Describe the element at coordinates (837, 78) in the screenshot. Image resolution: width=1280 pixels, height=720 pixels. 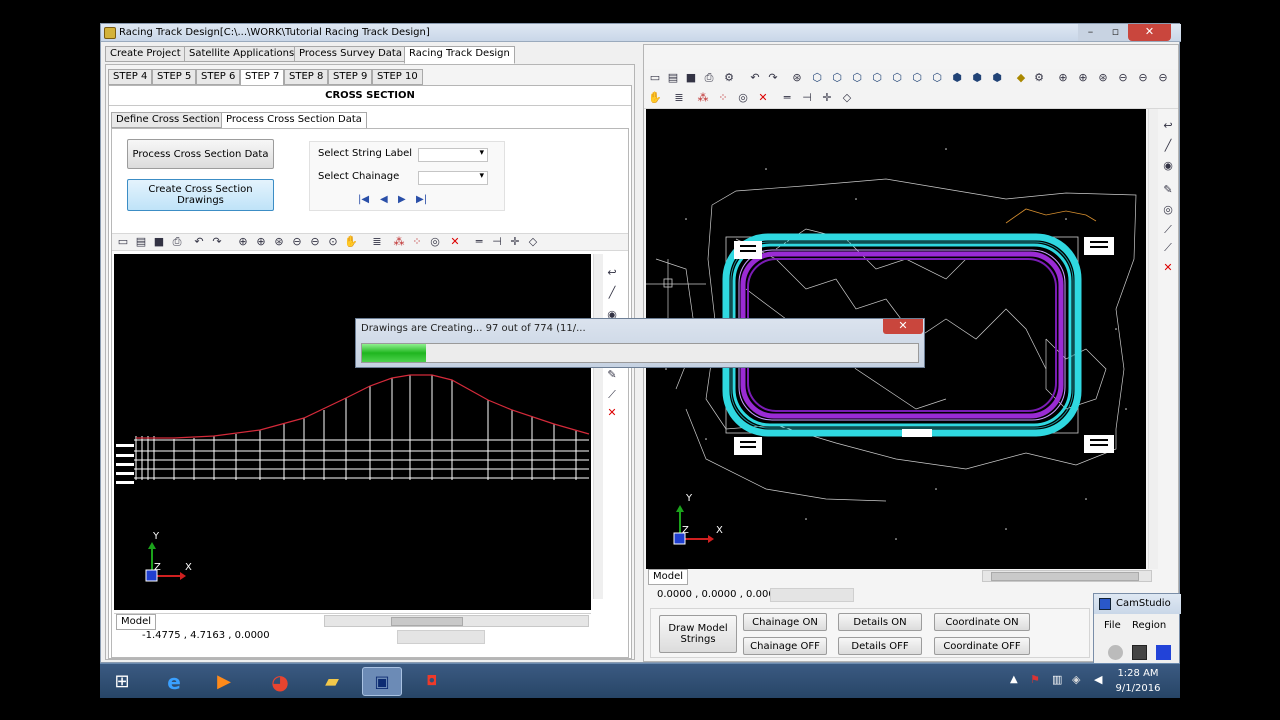
I see `view-front-icon: ⬡` at that location.